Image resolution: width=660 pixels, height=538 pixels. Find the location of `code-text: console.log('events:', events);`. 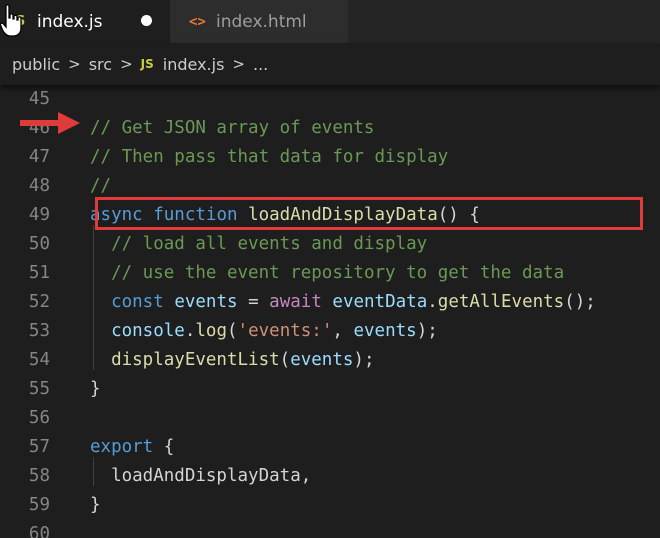

code-text: console.log('events:', events); is located at coordinates (264, 331).